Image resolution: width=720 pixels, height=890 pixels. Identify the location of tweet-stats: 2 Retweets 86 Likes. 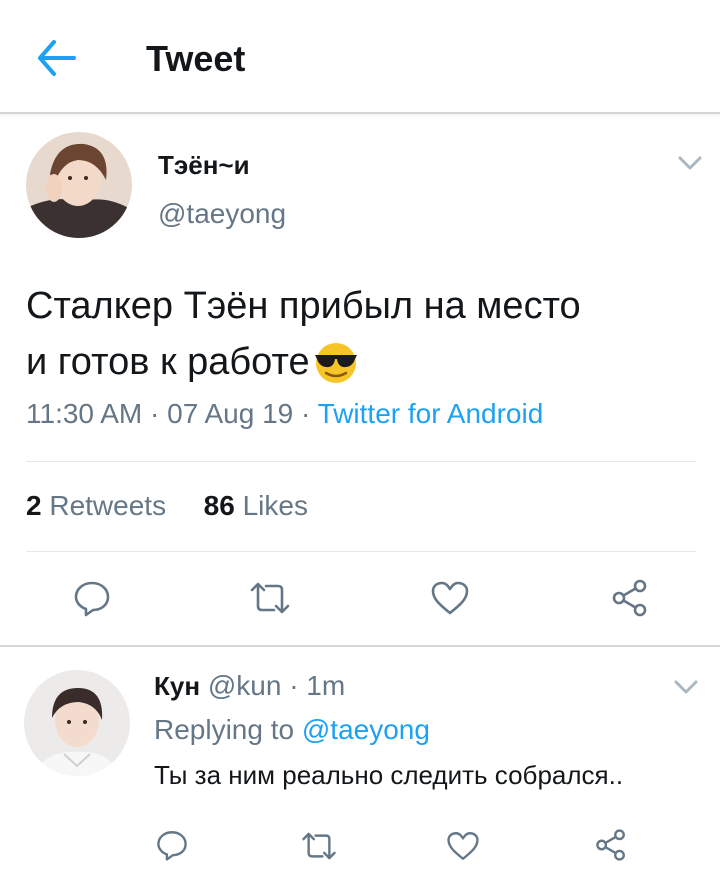
(167, 506).